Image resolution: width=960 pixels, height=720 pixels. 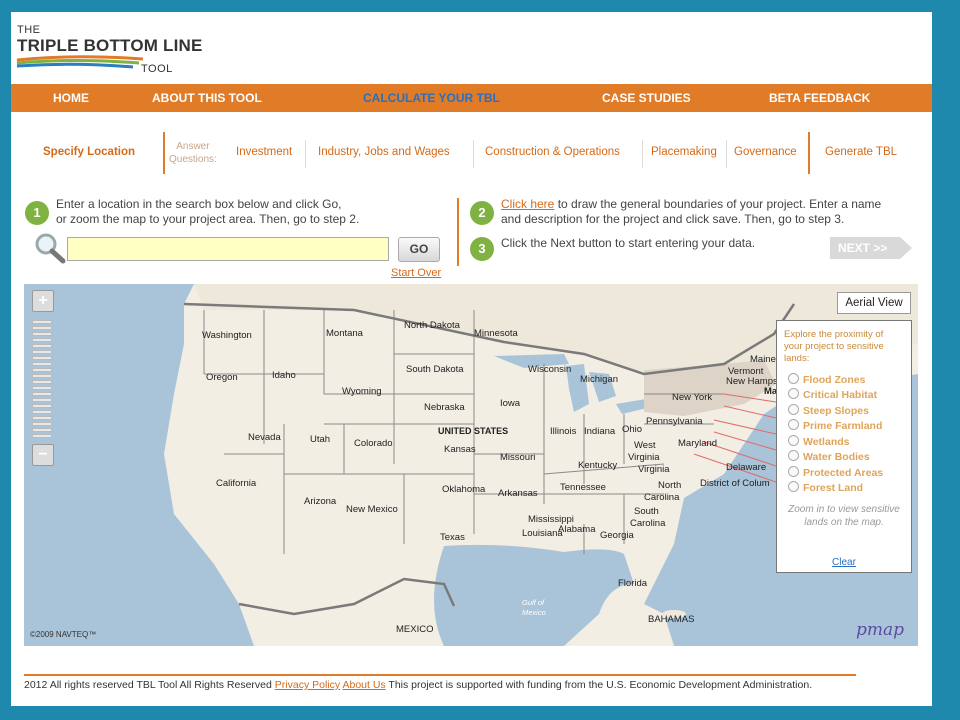 What do you see at coordinates (419, 249) in the screenshot?
I see `go-button: GO` at bounding box center [419, 249].